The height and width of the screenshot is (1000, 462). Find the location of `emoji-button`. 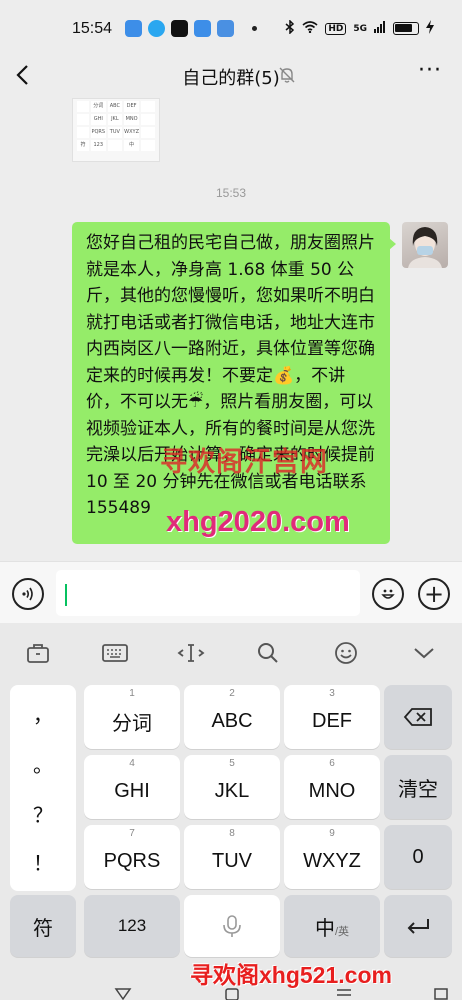

emoji-button is located at coordinates (388, 594).